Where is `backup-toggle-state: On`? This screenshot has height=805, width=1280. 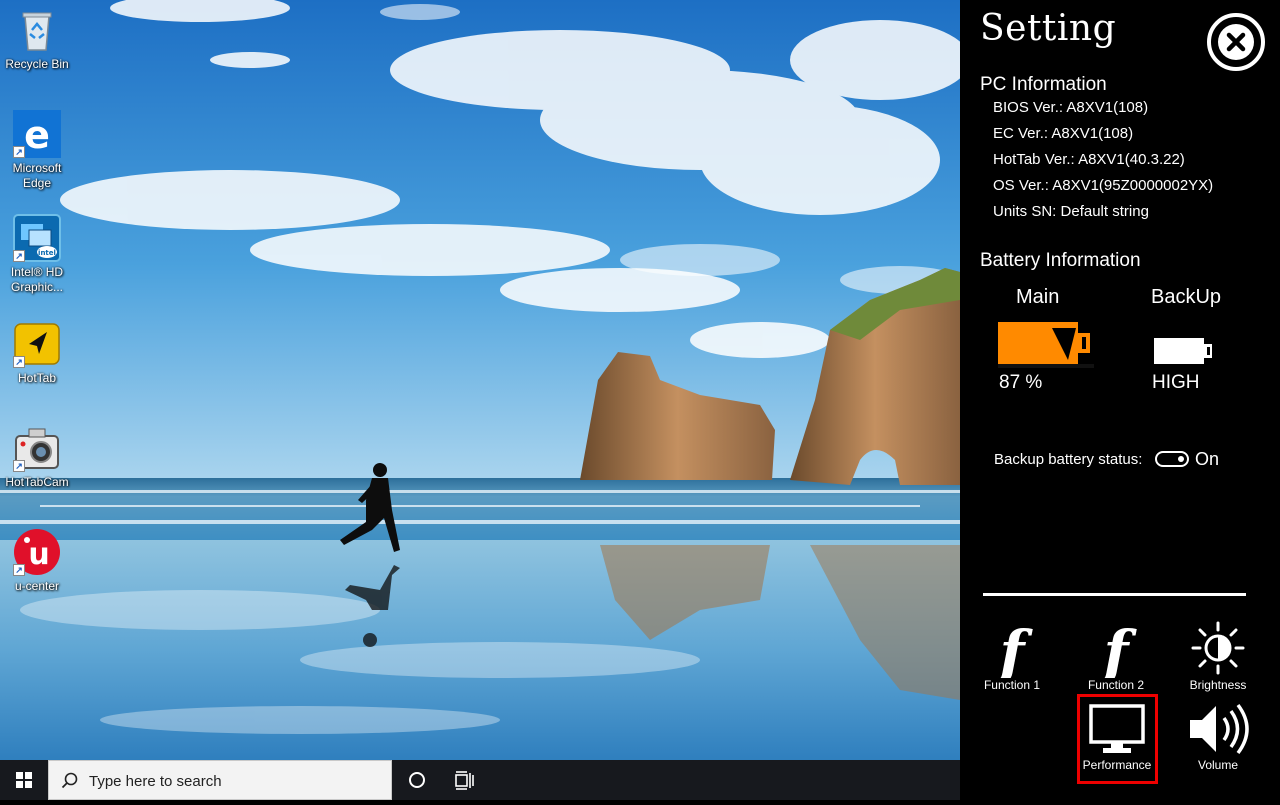
backup-toggle-state: On is located at coordinates (1207, 459).